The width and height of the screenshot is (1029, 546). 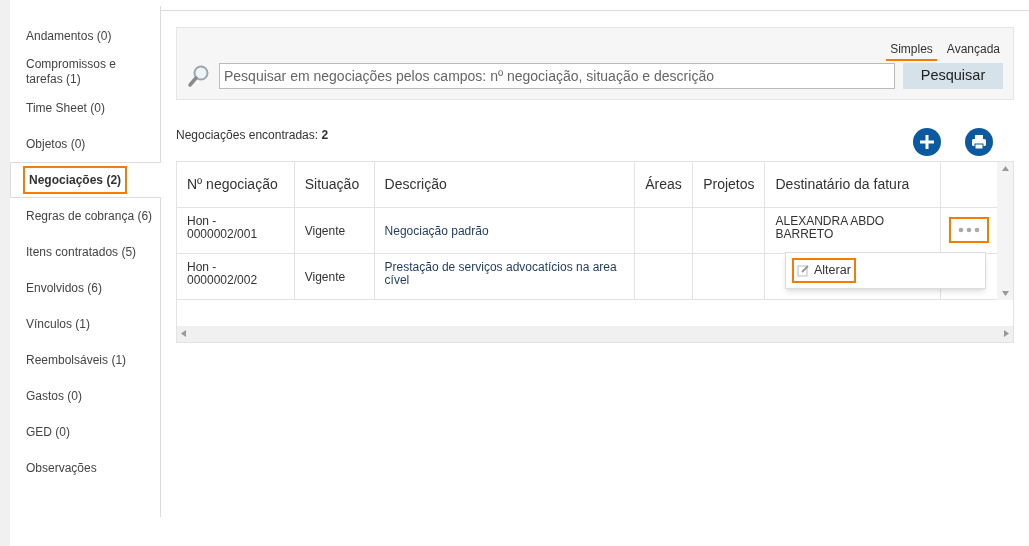 What do you see at coordinates (728, 184) in the screenshot?
I see `column-header: Projetos` at bounding box center [728, 184].